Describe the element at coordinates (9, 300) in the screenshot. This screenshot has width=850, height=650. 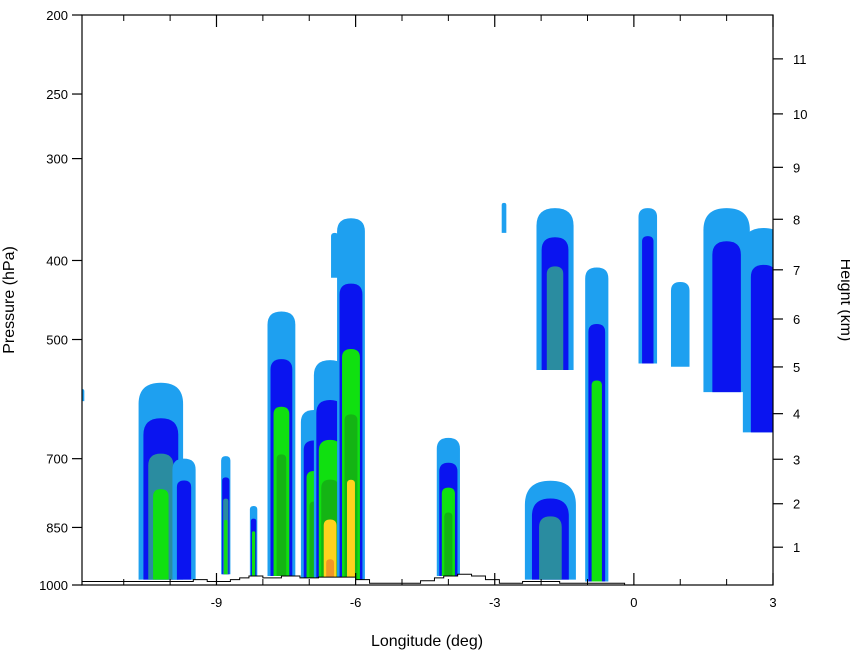
I see `y-axis-title: Pressure (hPa)` at that location.